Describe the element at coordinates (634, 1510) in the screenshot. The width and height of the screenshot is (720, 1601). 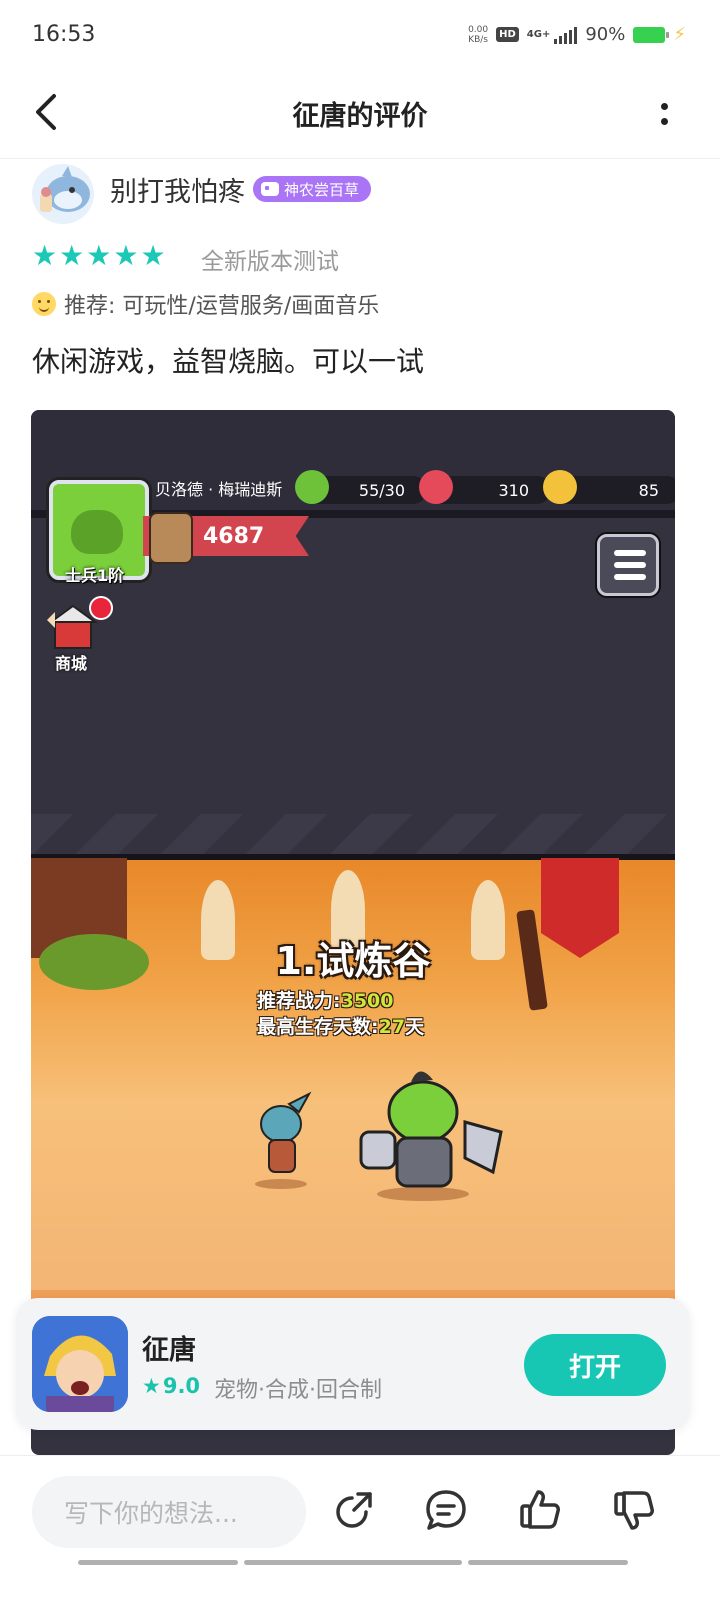
I see `thumbs-down-icon` at that location.